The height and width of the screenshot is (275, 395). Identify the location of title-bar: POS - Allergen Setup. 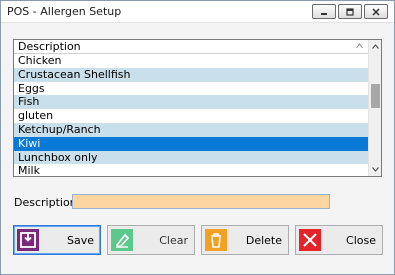
(197, 12).